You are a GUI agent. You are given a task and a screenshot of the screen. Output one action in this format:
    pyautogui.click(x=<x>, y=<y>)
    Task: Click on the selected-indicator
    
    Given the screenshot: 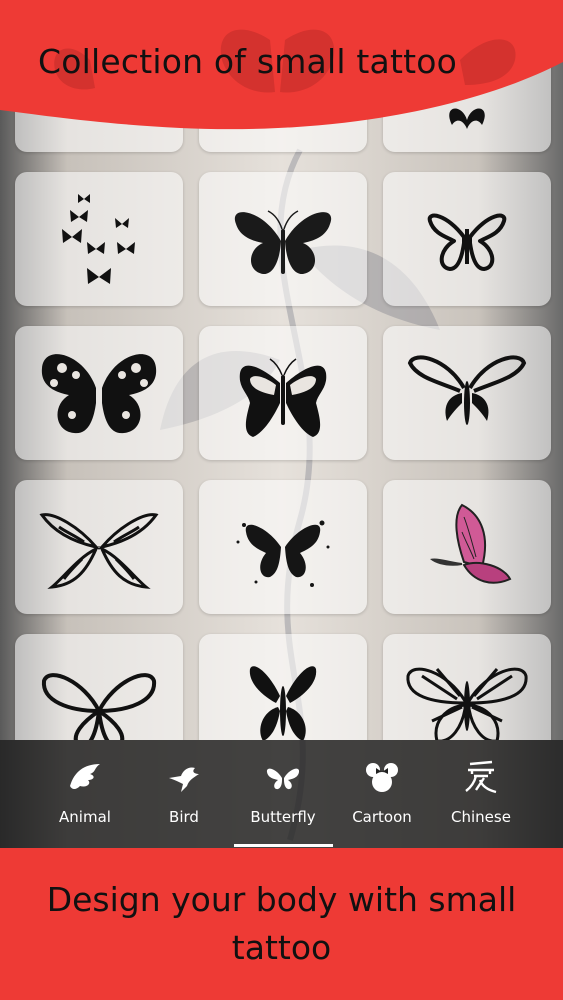 What is the action you would take?
    pyautogui.click(x=283, y=845)
    